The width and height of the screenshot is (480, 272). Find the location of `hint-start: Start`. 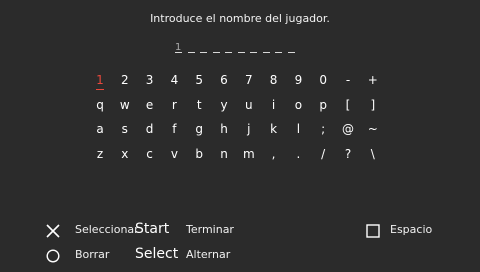

hint-start: Start is located at coordinates (152, 229).